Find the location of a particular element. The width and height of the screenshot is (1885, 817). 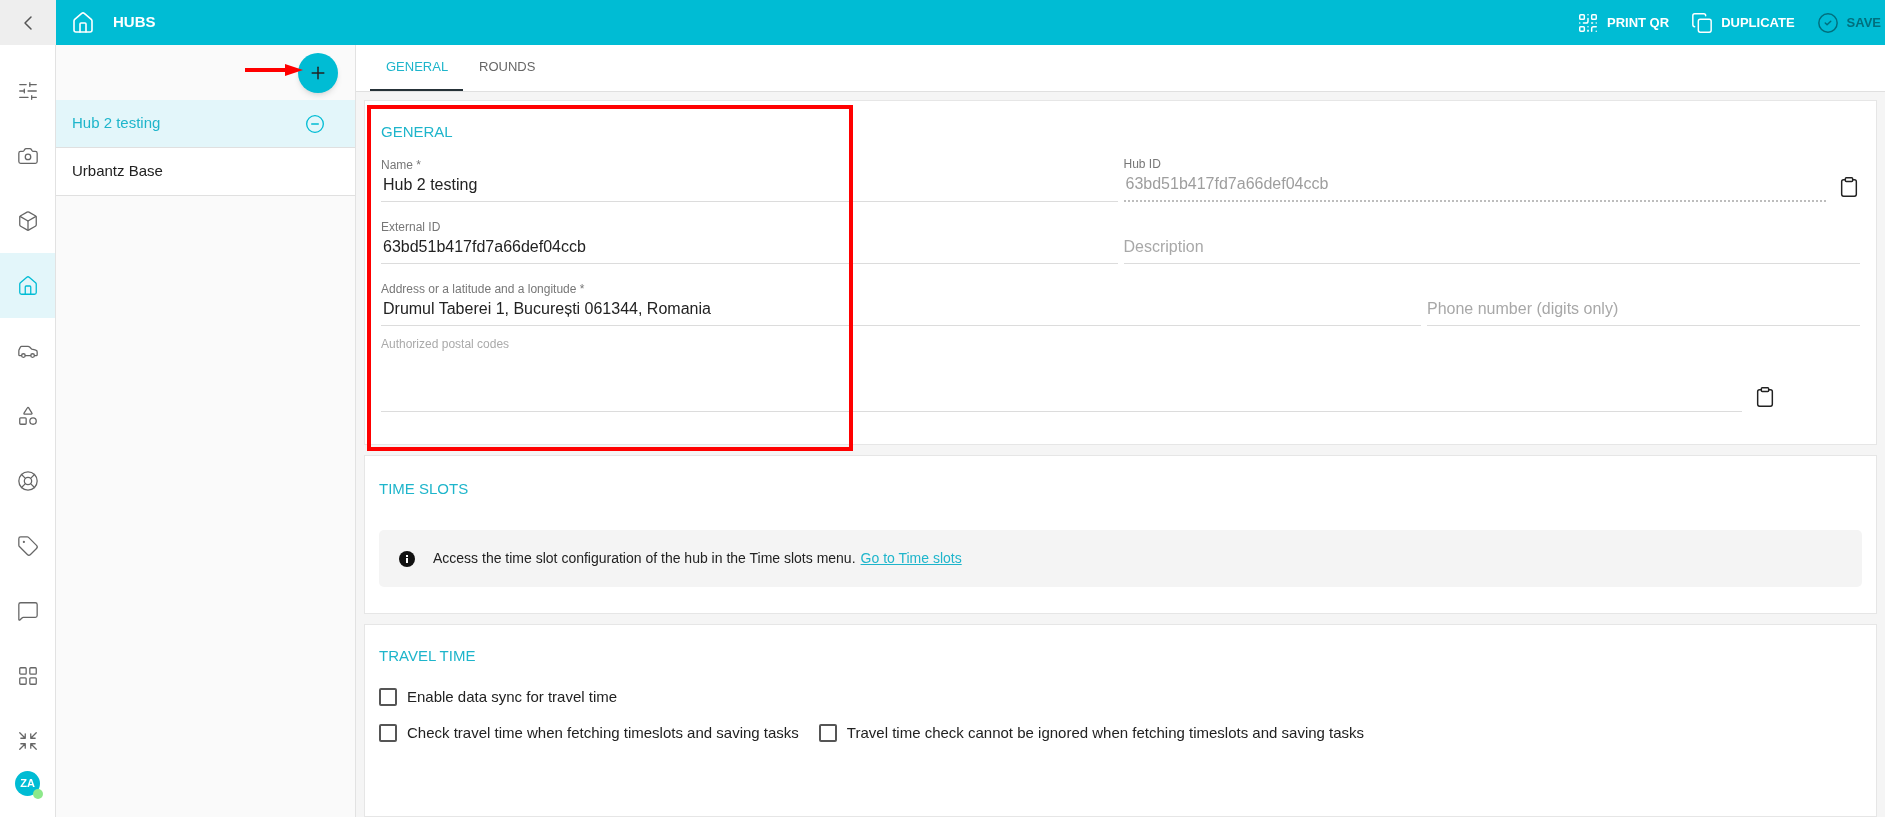

tab: ROUNDS is located at coordinates (507, 68).